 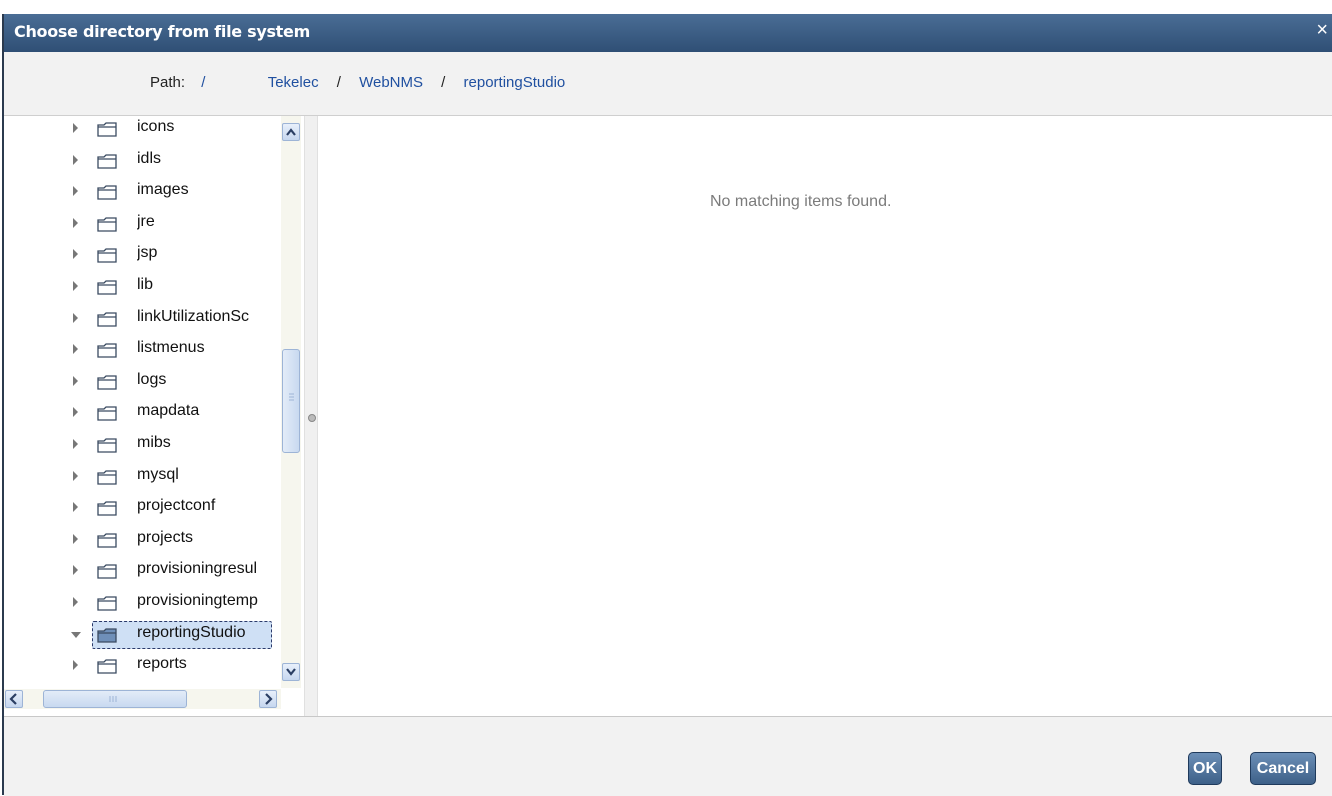 I want to click on chevron-up-icon, so click(x=291, y=132).